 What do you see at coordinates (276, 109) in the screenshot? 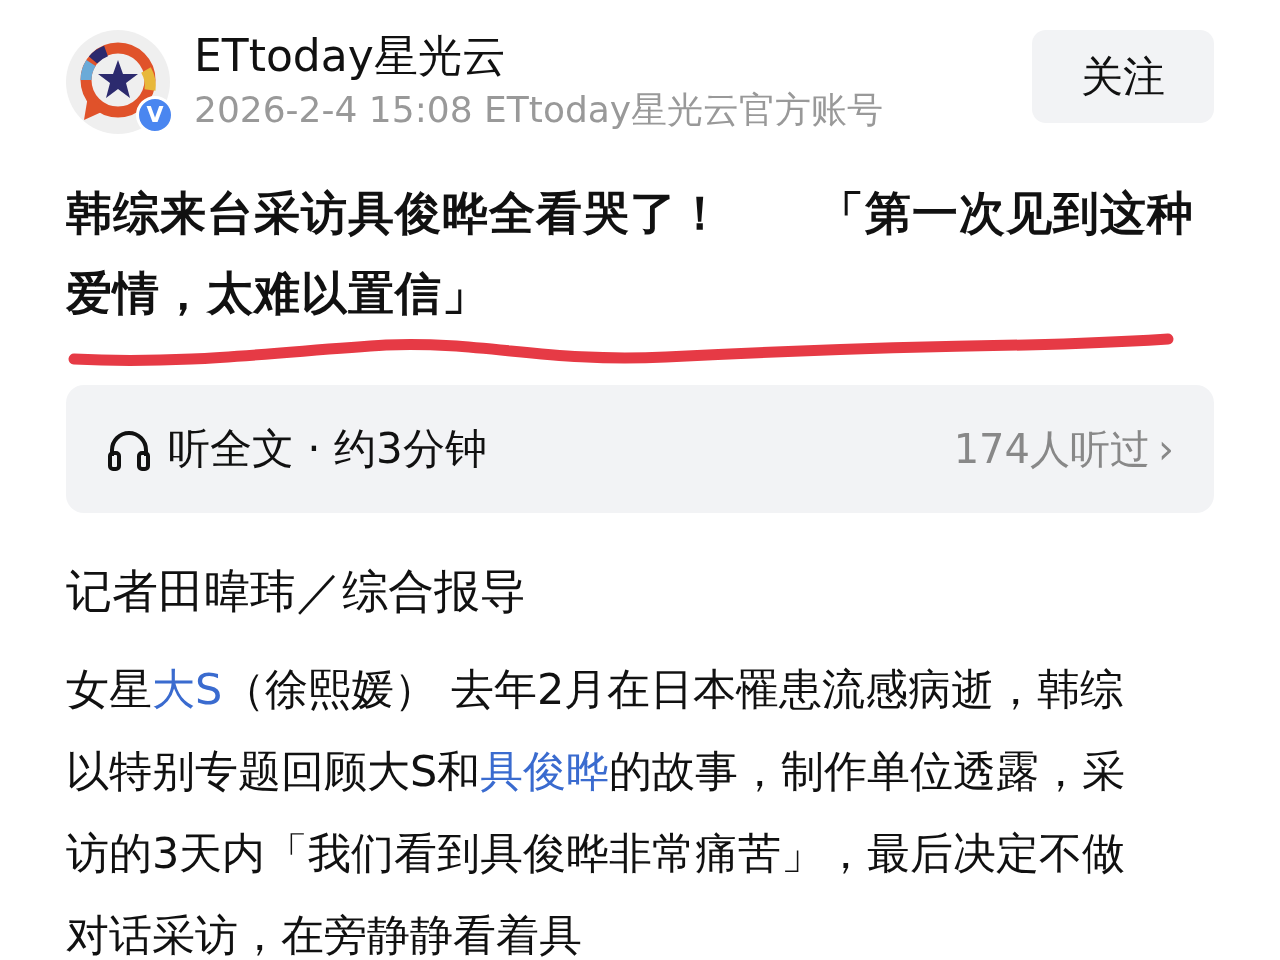
I see `post-date: 2026-2-4` at bounding box center [276, 109].